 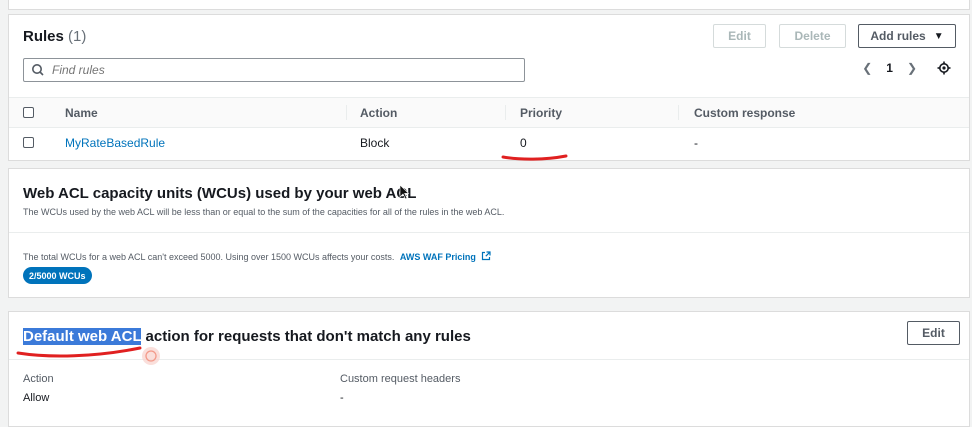 What do you see at coordinates (486, 256) in the screenshot?
I see `external-link-icon` at bounding box center [486, 256].